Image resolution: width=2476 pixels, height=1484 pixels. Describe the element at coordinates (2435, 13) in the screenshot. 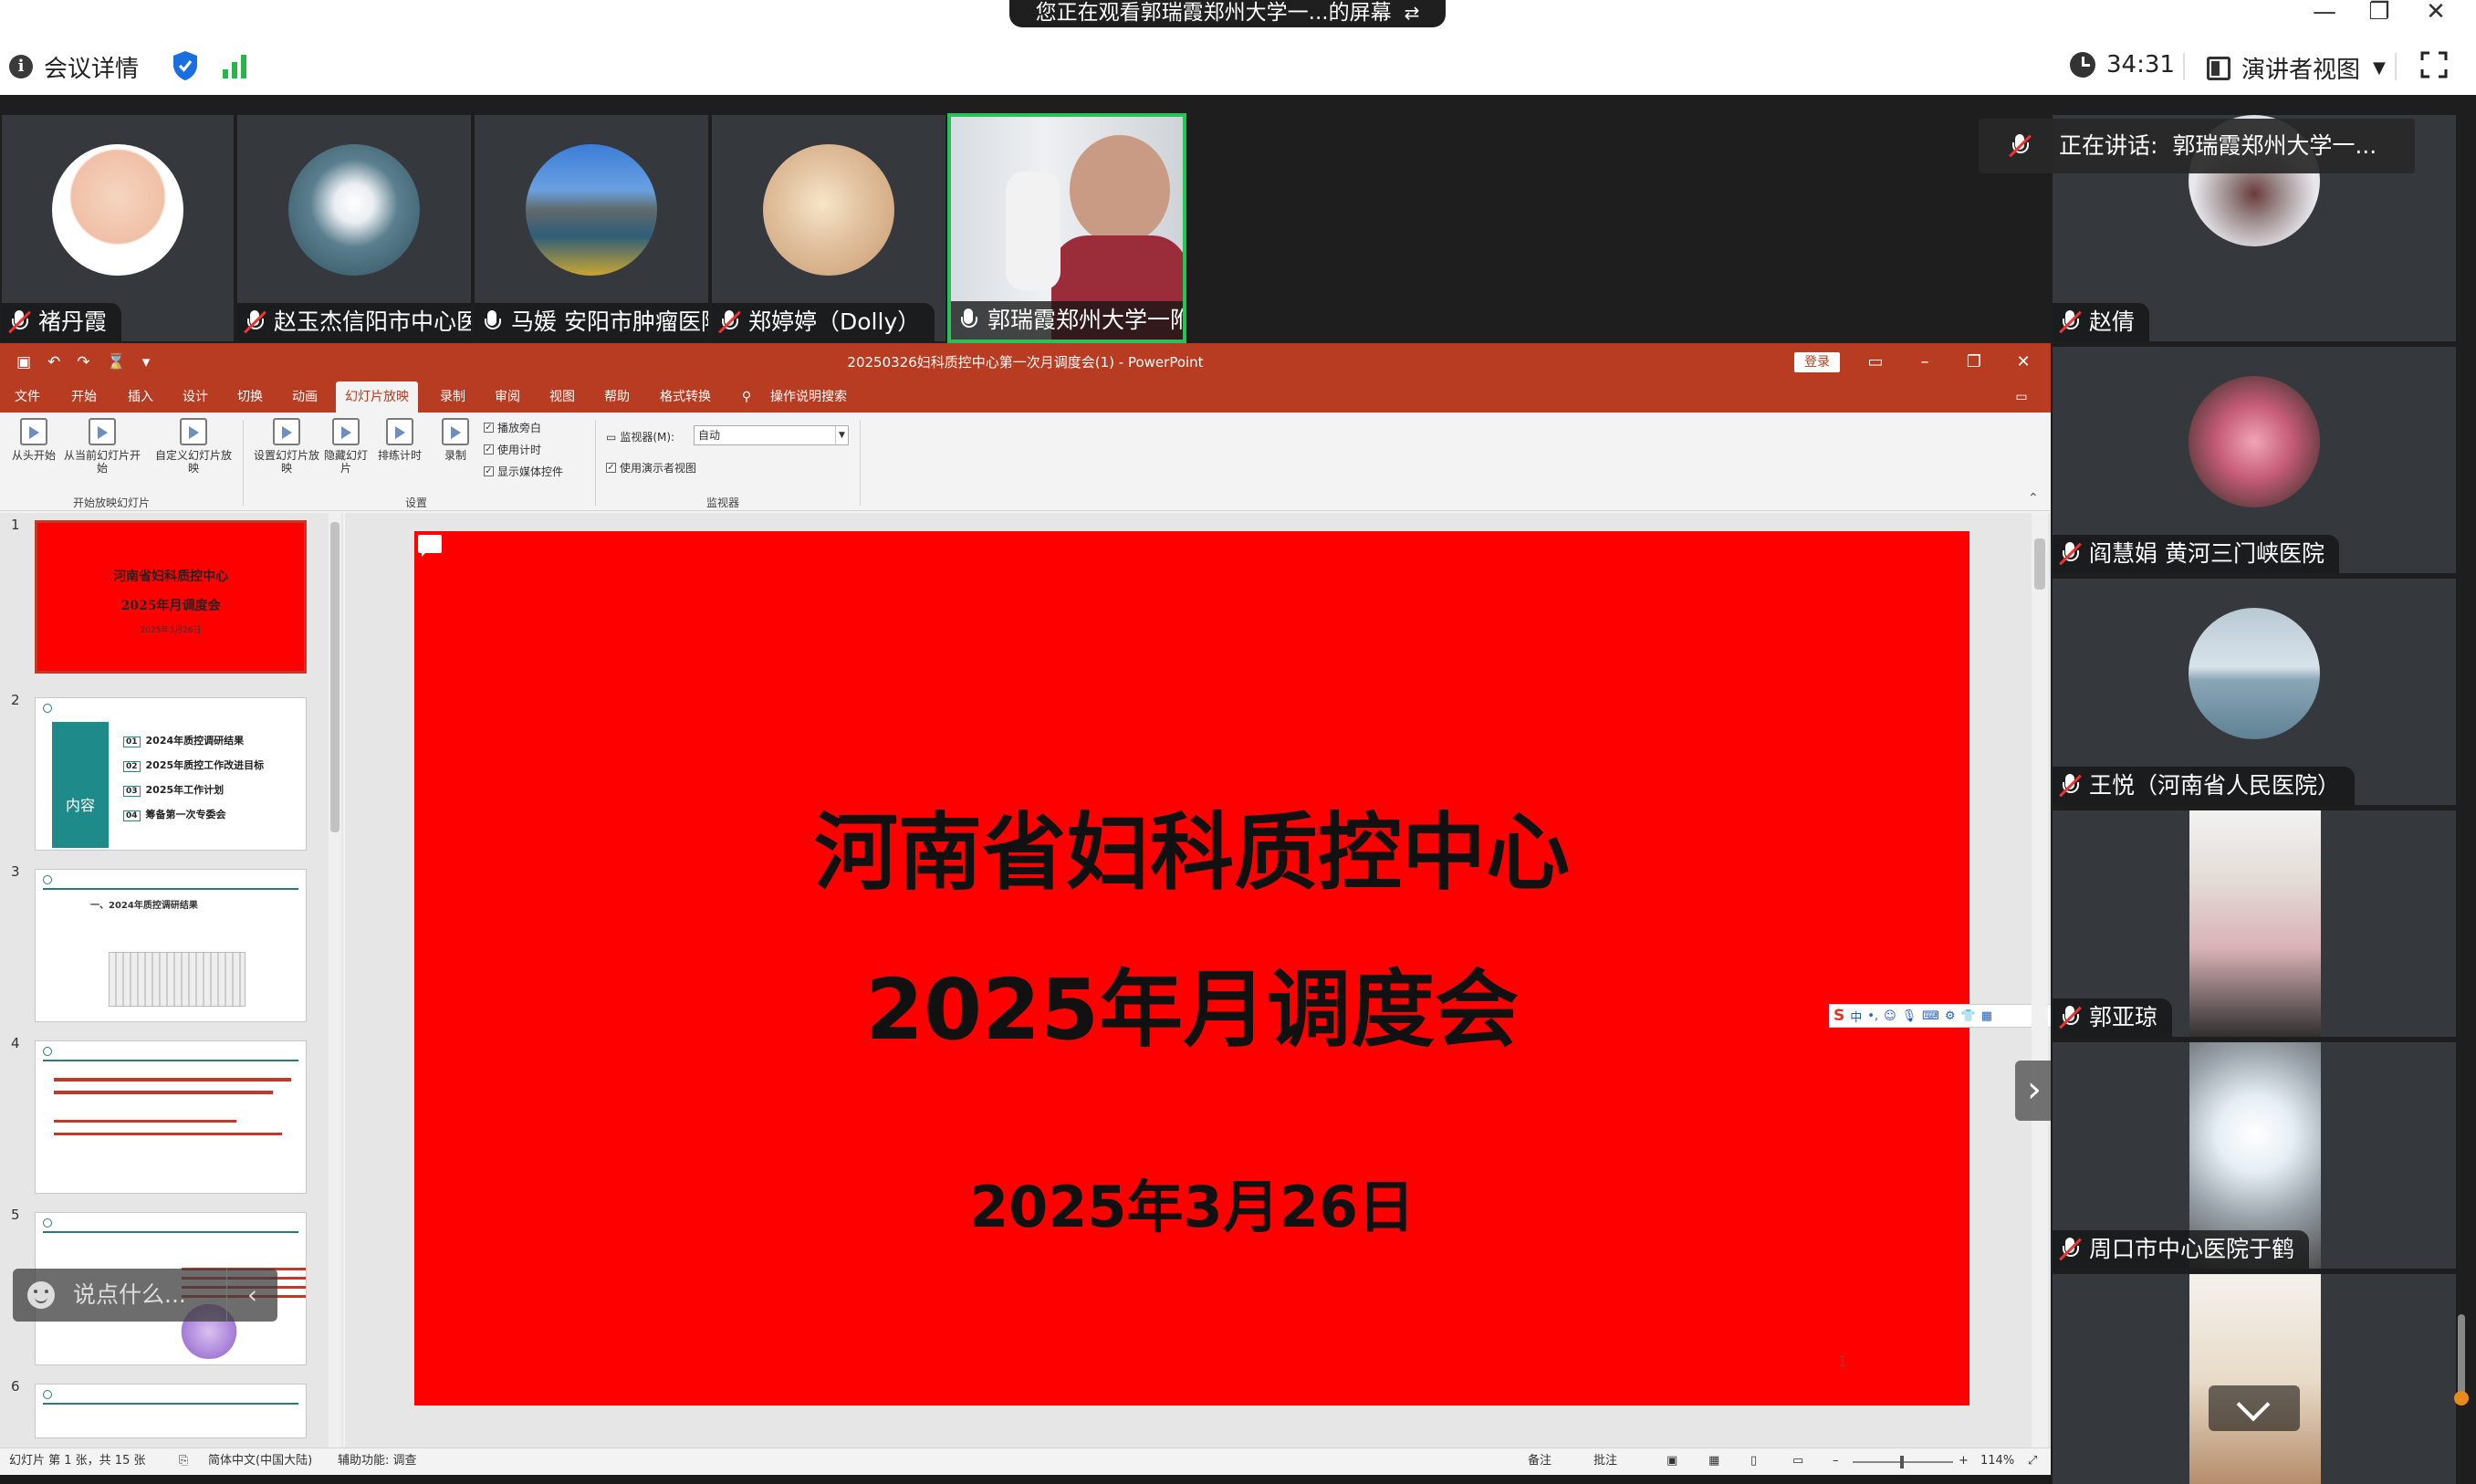

I see `close-button: ✕` at that location.